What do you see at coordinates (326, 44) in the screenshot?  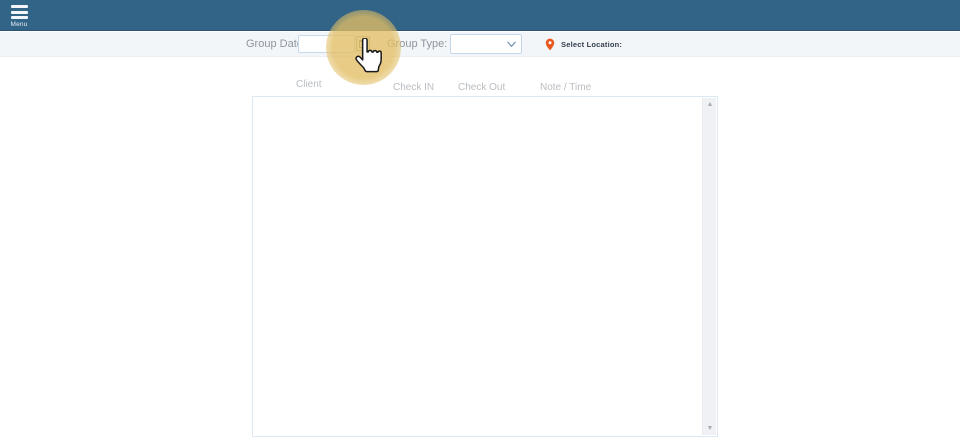 I see `group-date-input` at bounding box center [326, 44].